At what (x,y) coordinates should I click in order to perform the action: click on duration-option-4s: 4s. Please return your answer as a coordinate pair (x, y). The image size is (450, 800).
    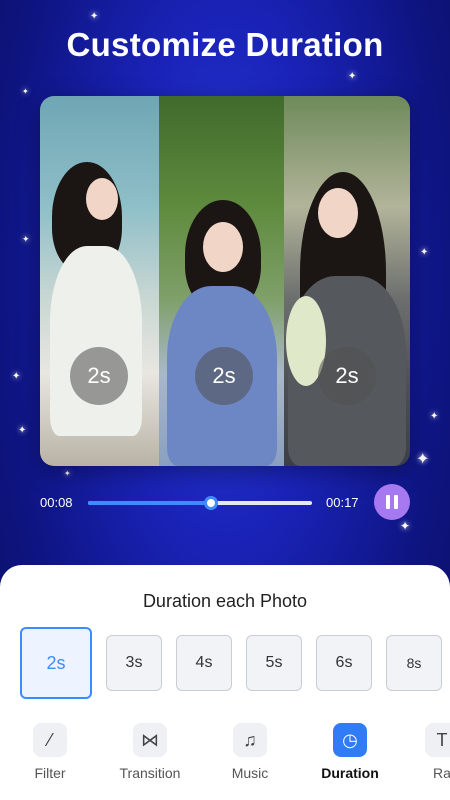
    Looking at the image, I should click on (204, 663).